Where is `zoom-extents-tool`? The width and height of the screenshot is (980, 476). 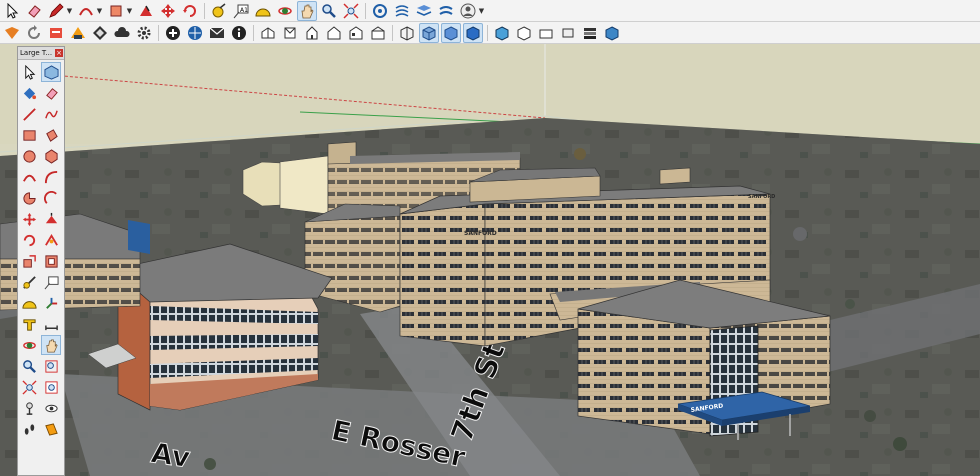 zoom-extents-tool is located at coordinates (29, 387).